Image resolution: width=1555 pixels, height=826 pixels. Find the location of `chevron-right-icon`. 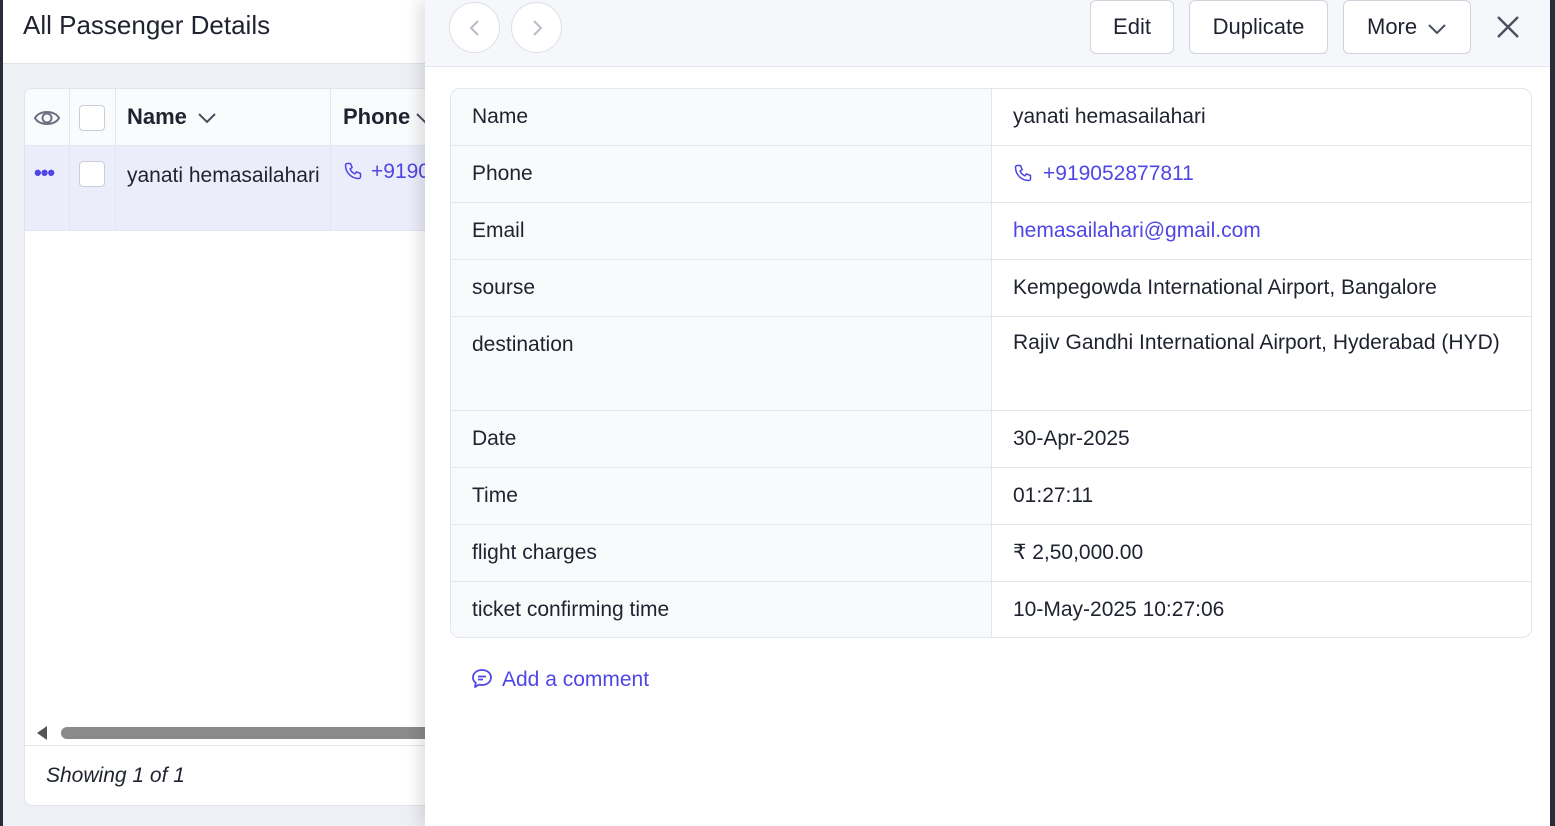

chevron-right-icon is located at coordinates (538, 28).